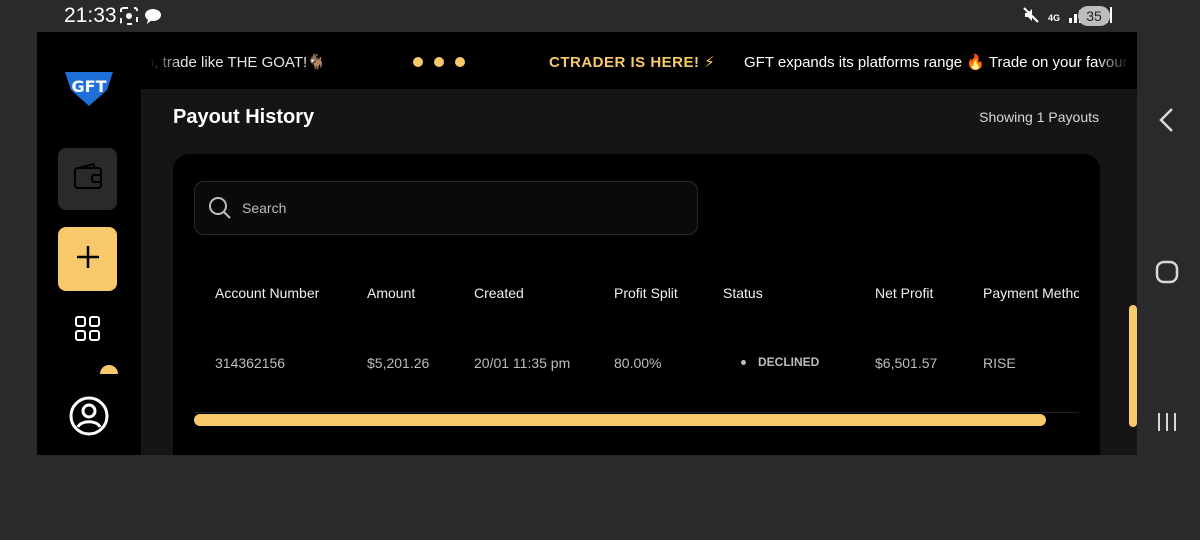 Image resolution: width=1200 pixels, height=540 pixels. What do you see at coordinates (1117, 60) in the screenshot?
I see `ticker-fade-right` at bounding box center [1117, 60].